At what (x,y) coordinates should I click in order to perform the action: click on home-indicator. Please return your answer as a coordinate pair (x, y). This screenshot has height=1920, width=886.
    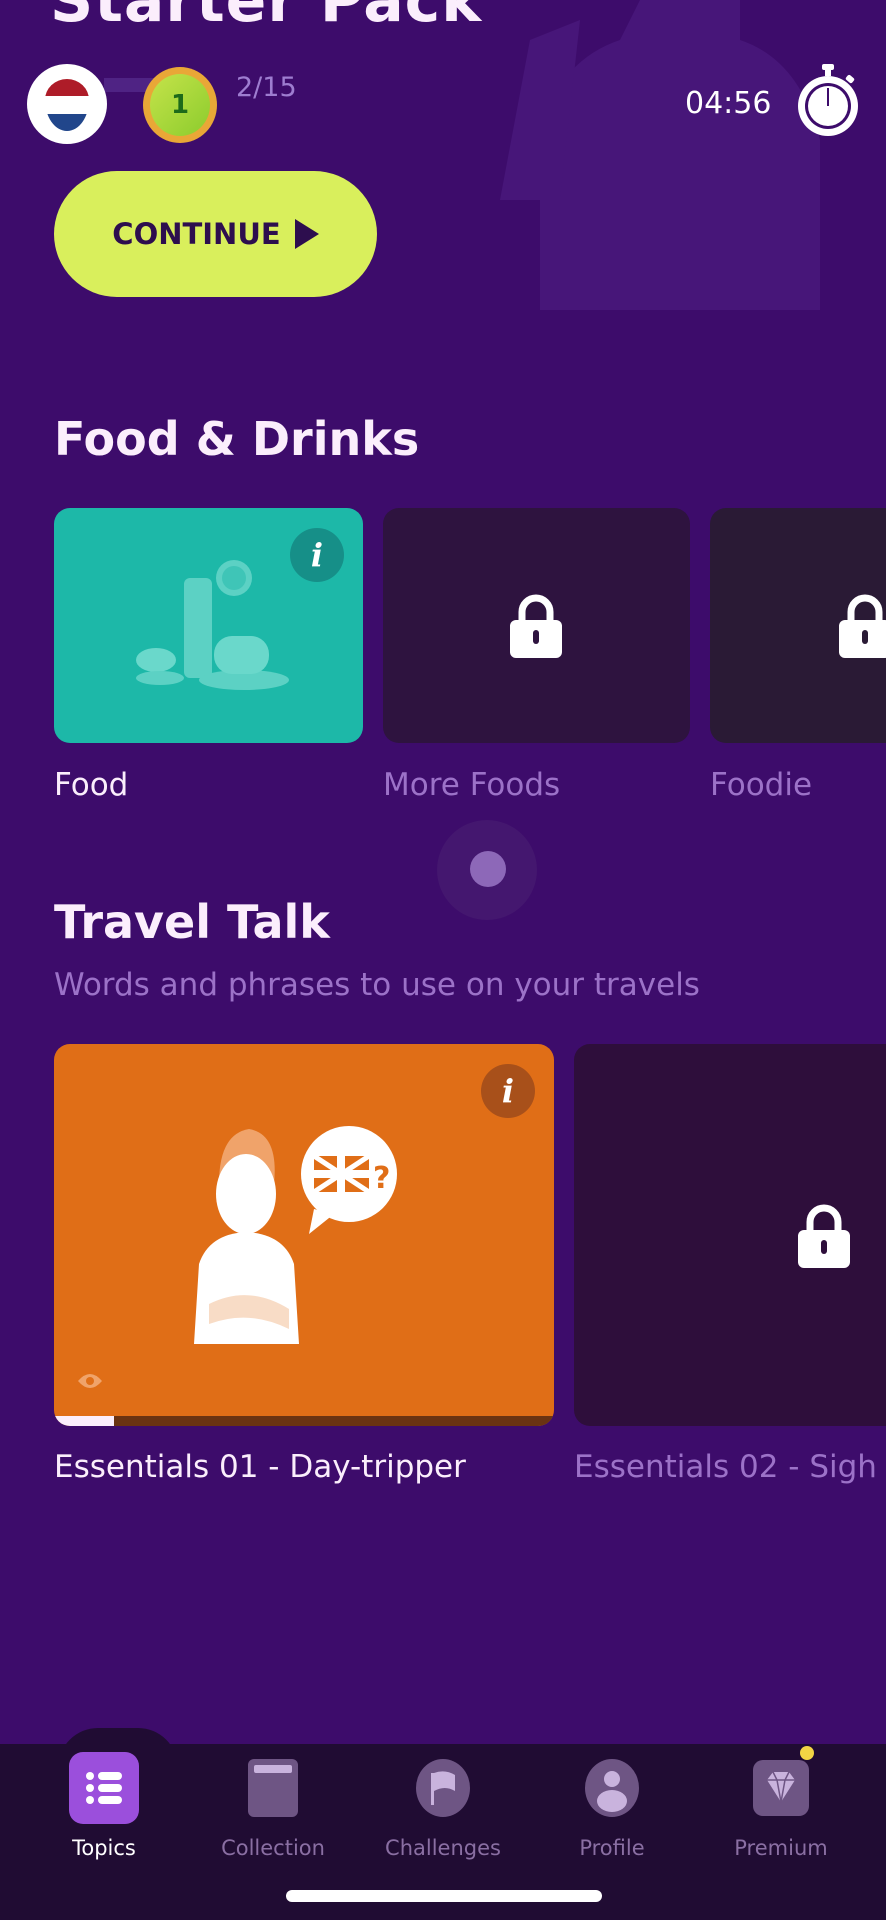
    Looking at the image, I should click on (444, 1896).